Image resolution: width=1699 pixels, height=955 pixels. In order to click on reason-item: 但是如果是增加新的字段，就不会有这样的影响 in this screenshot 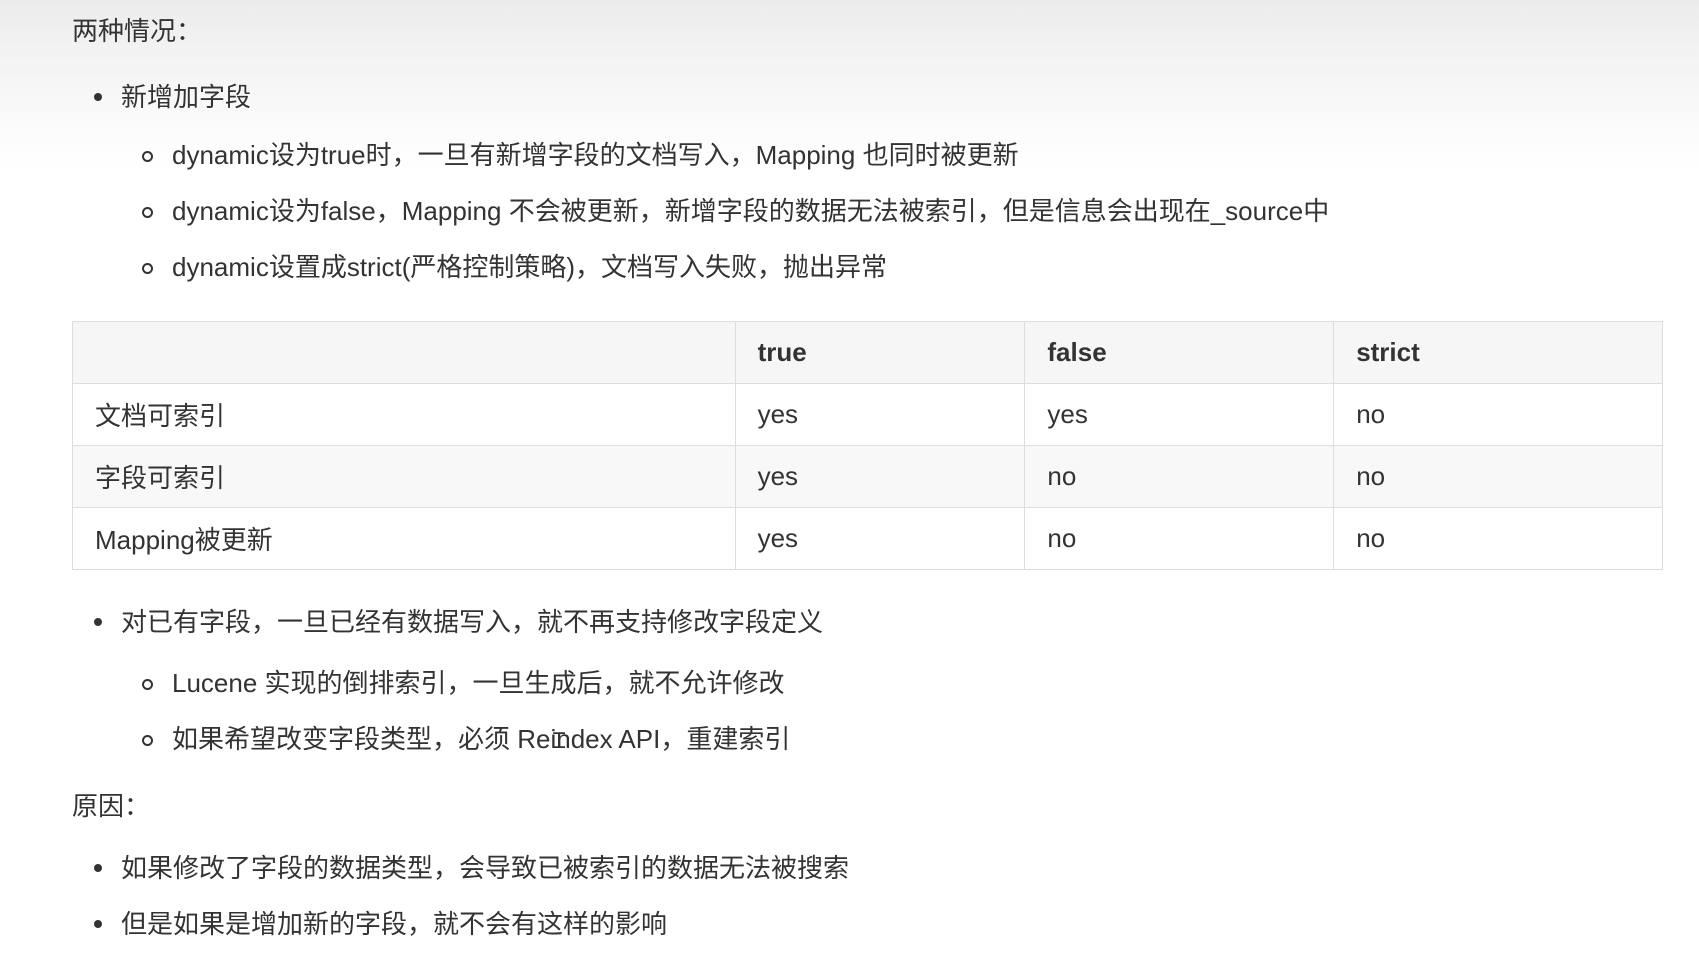, I will do `click(394, 924)`.